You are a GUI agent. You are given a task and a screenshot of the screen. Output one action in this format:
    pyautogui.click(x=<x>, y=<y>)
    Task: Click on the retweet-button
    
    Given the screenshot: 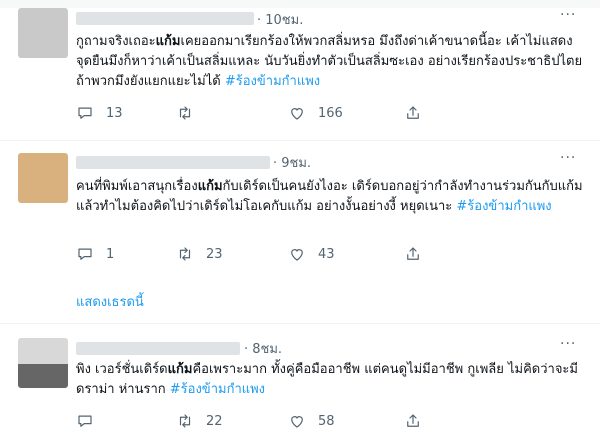 What is the action you would take?
    pyautogui.click(x=191, y=113)
    